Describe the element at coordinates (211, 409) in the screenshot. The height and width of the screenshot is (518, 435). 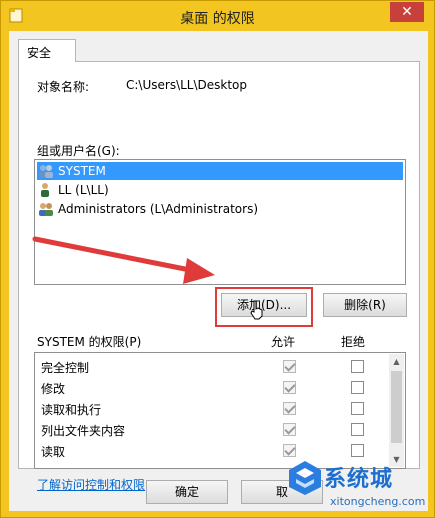
I see `permission-row-read-execute: 读取和执行` at that location.